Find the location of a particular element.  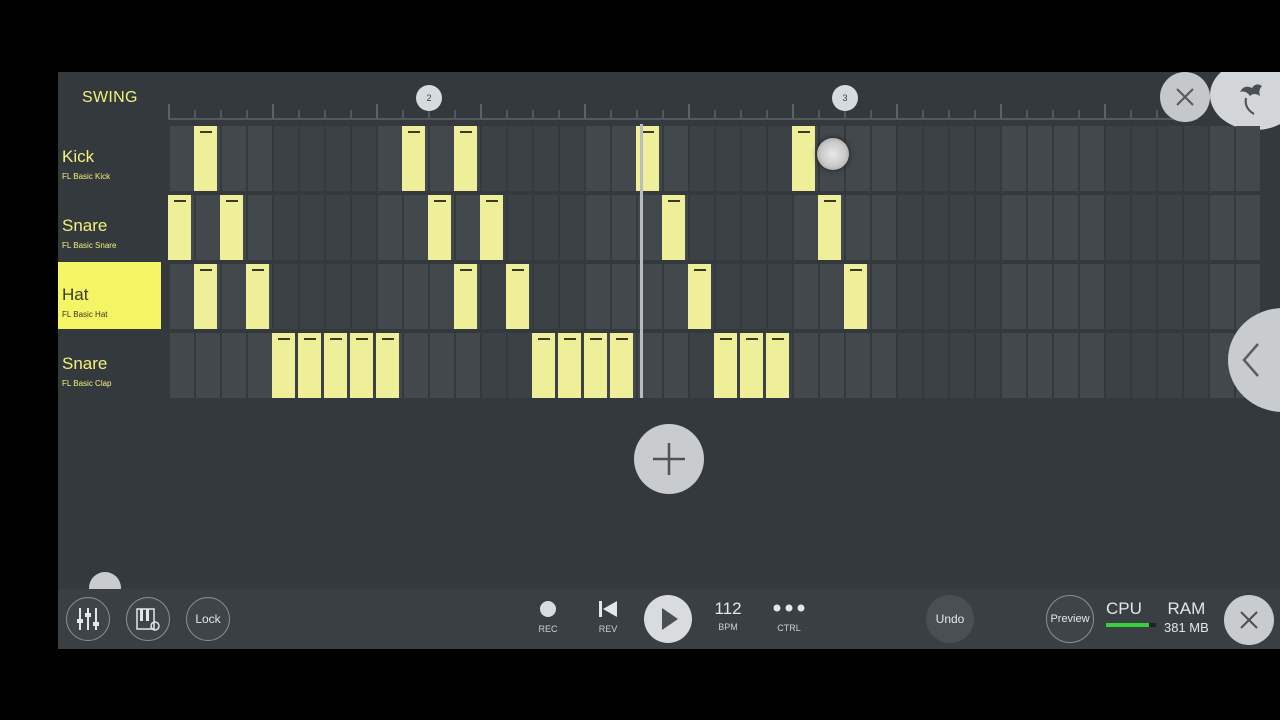

timeline-ruler is located at coordinates (669, 98).